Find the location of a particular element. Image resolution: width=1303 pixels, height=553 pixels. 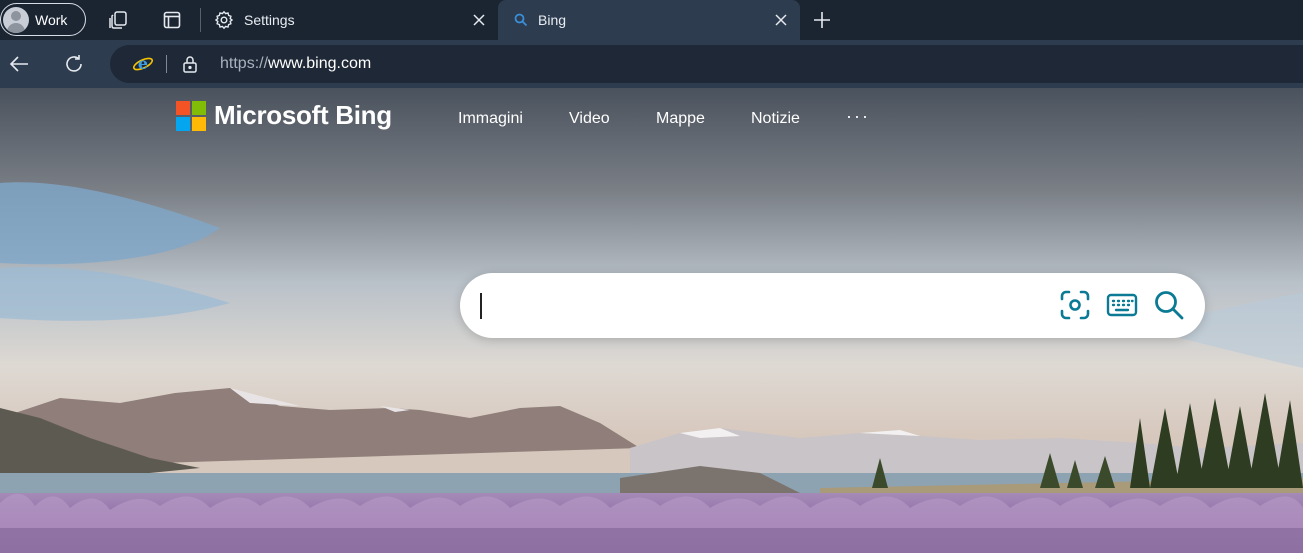

ie-mode-icon: e is located at coordinates (143, 63).